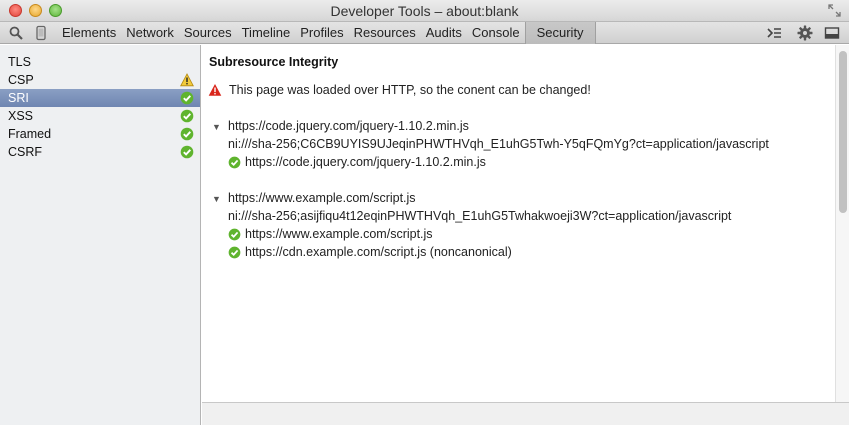 This screenshot has width=849, height=425. Describe the element at coordinates (100, 98) in the screenshot. I see `sidebar-item-sri: SRI` at that location.